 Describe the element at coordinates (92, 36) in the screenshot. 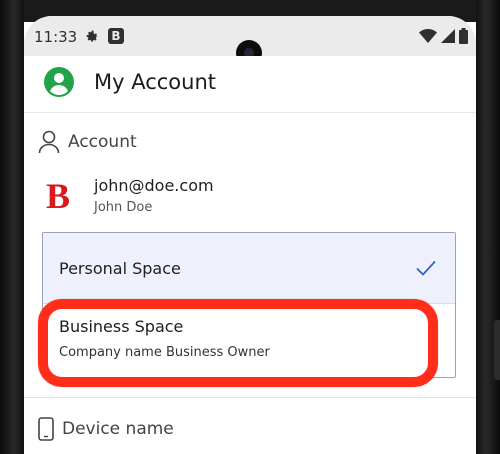

I see `gear-icon` at that location.